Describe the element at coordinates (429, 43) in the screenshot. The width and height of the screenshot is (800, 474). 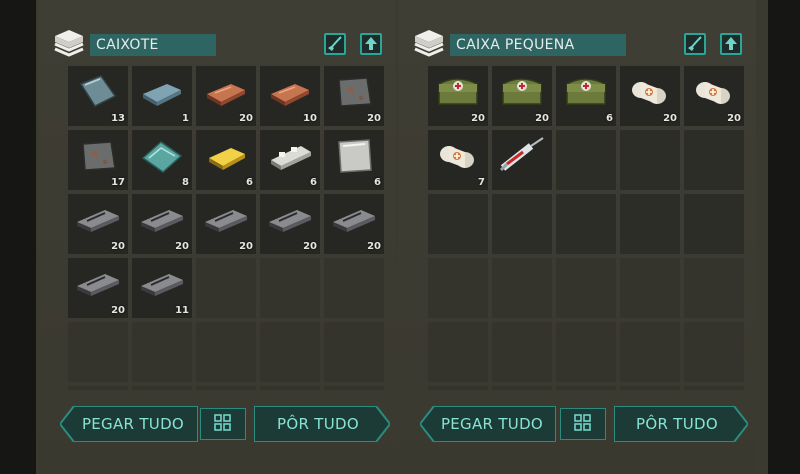
I see `container-box-icon` at that location.